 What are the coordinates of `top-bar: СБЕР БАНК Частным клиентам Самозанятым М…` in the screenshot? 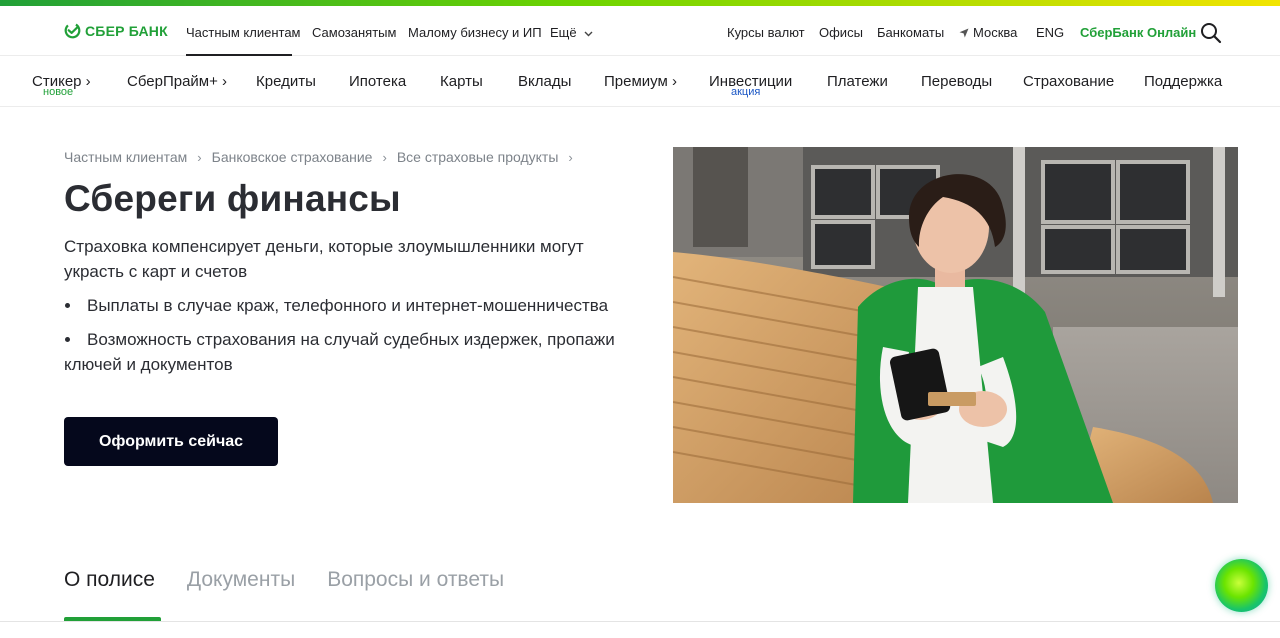 It's located at (640, 31).